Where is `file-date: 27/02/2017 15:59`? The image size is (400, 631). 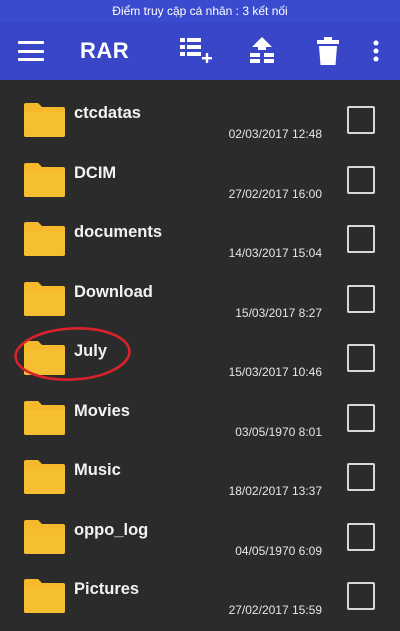
file-date: 27/02/2017 15:59 is located at coordinates (275, 610).